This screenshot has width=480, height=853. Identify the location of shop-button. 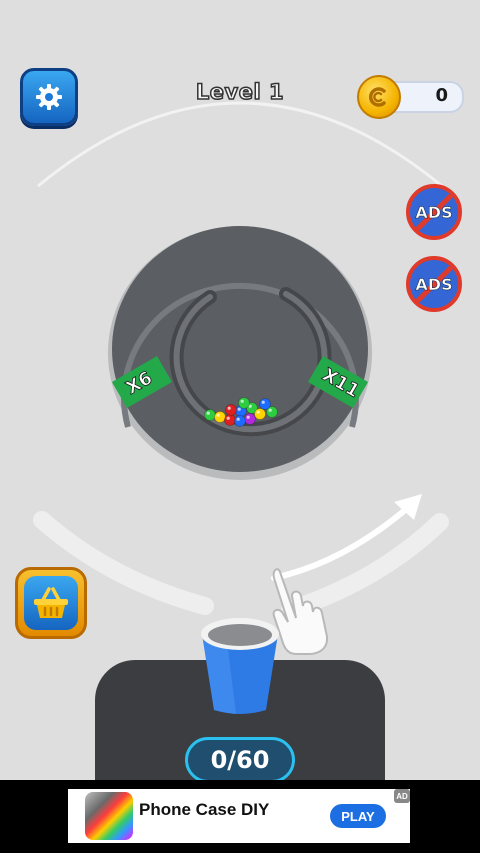
(51, 603).